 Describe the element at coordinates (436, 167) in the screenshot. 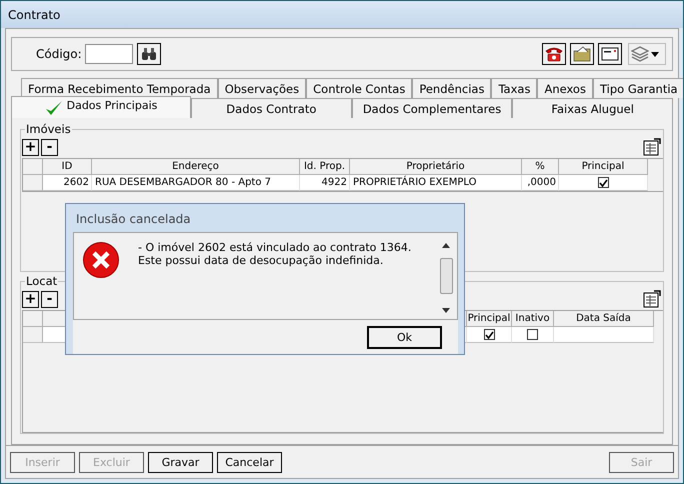

I see `column-header: Proprietário` at that location.